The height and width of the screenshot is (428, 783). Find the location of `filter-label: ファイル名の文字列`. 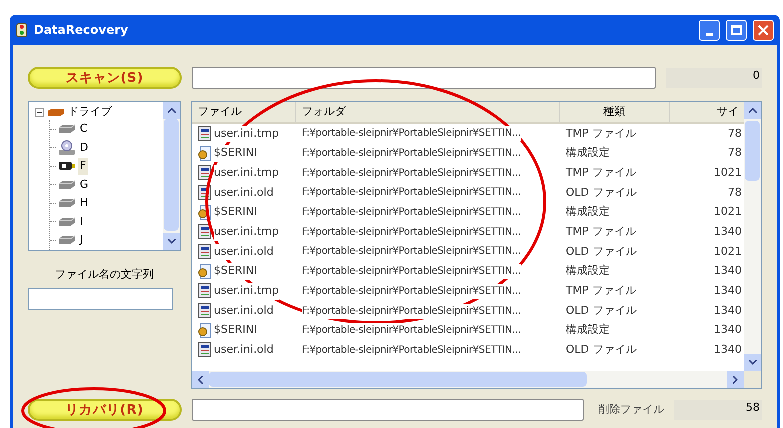

filter-label: ファイル名の文字列 is located at coordinates (104, 275).